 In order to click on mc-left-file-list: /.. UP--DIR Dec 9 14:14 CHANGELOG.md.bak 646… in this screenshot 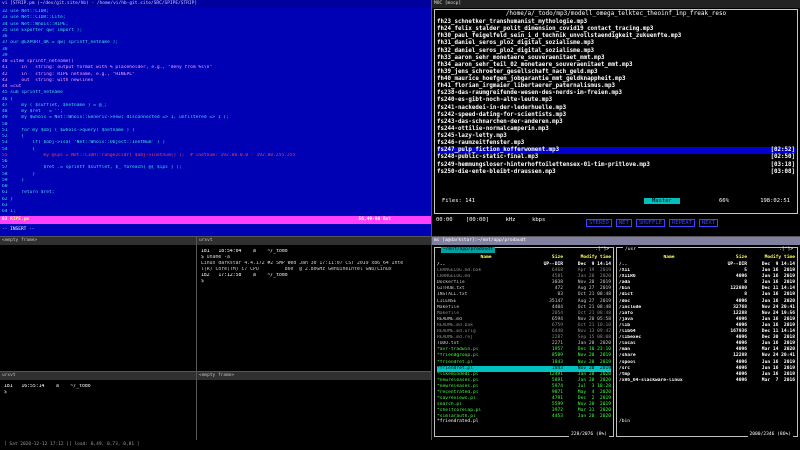, I will do `click(524, 341)`.